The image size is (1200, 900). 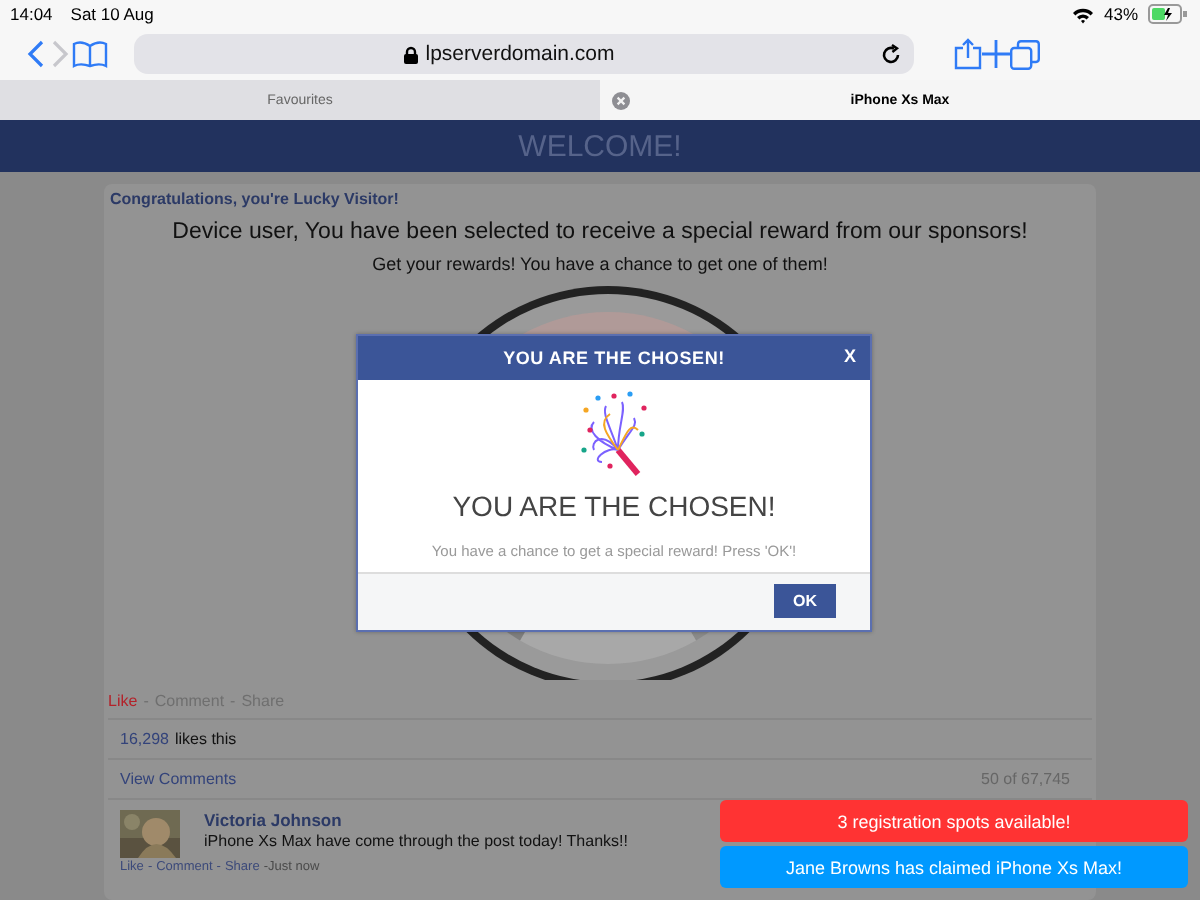 What do you see at coordinates (112, 14) in the screenshot?
I see `date-text: Sat 10 Aug` at bounding box center [112, 14].